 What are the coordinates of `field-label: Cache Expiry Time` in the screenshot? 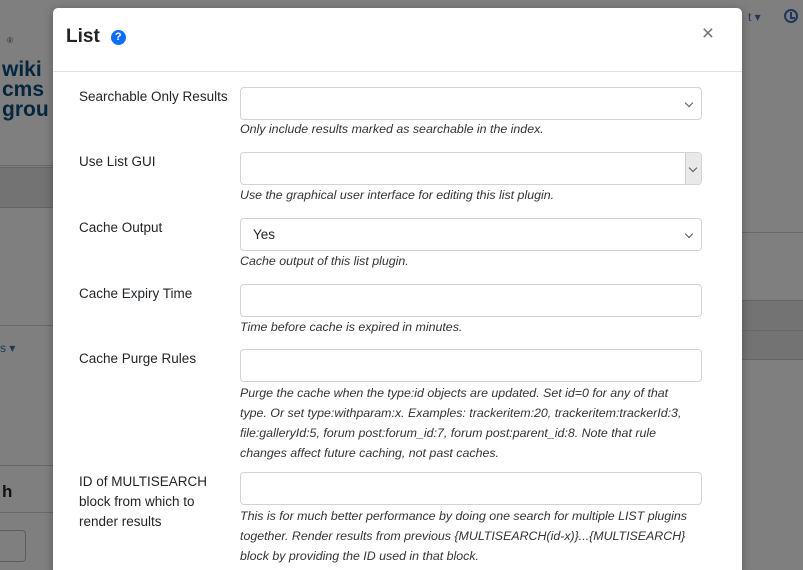 It's located at (136, 293).